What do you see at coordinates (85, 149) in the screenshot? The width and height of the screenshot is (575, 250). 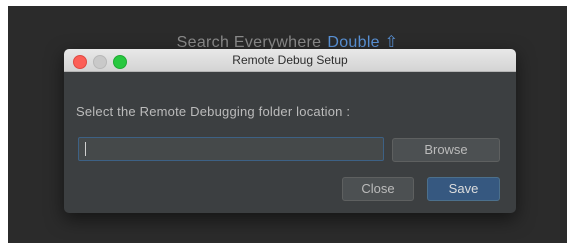 I see `text-caret` at bounding box center [85, 149].